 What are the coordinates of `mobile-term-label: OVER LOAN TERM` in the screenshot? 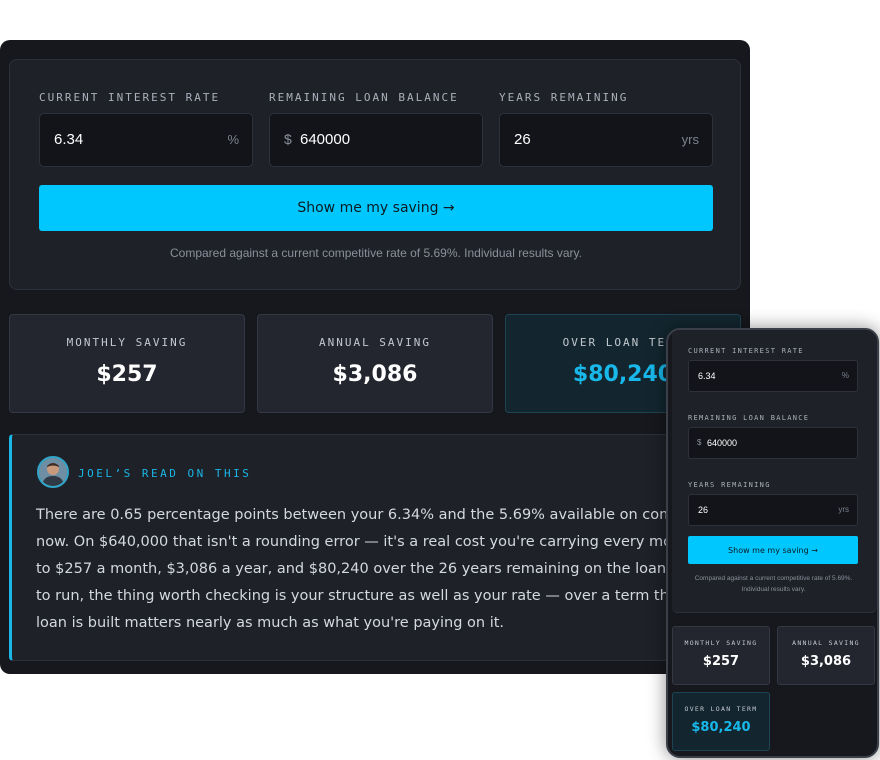 It's located at (721, 709).